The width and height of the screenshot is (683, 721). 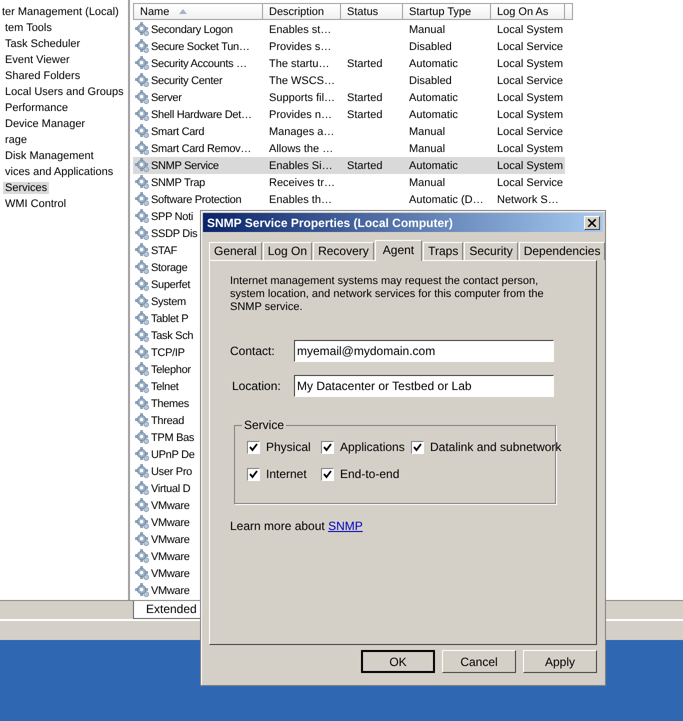 I want to click on checkbox-label: Datalink and subnetwork, so click(x=496, y=447).